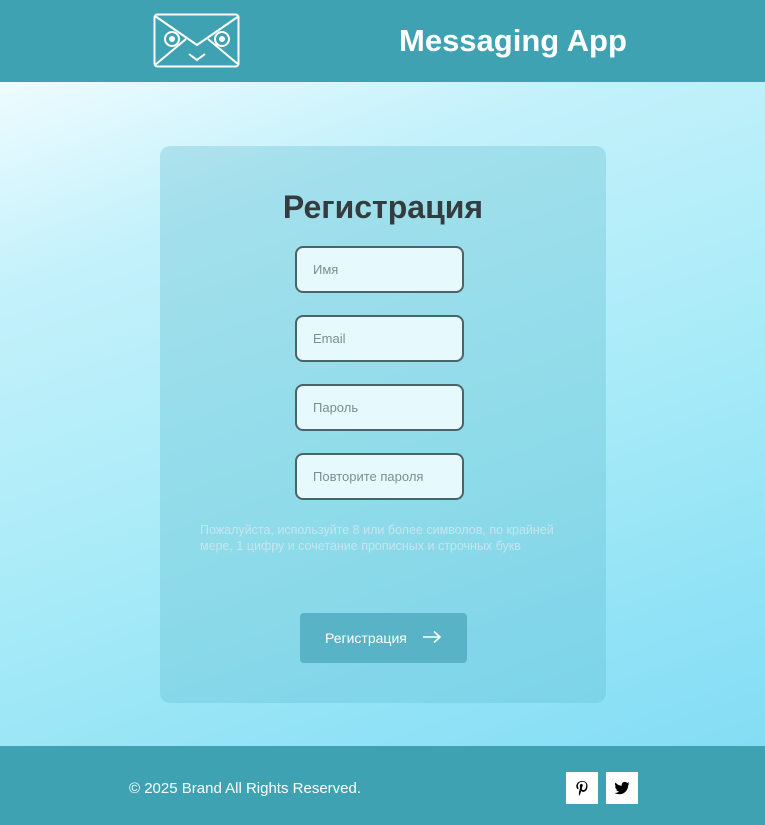  Describe the element at coordinates (379, 338) in the screenshot. I see `email-input` at that location.